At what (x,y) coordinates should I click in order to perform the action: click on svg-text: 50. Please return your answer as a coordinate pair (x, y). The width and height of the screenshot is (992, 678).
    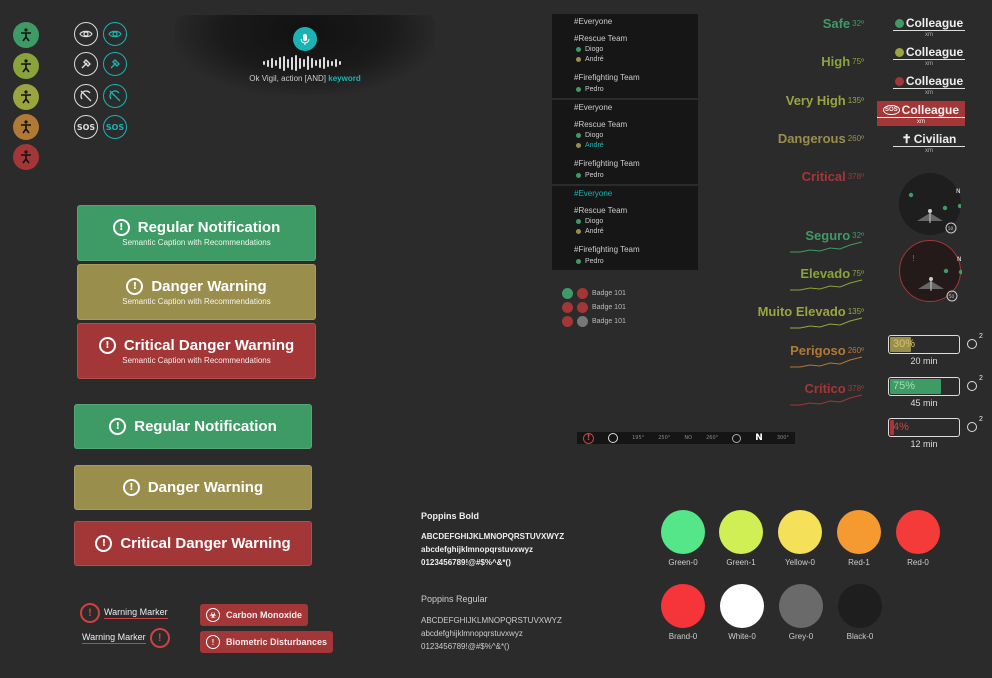
    Looking at the image, I should click on (952, 296).